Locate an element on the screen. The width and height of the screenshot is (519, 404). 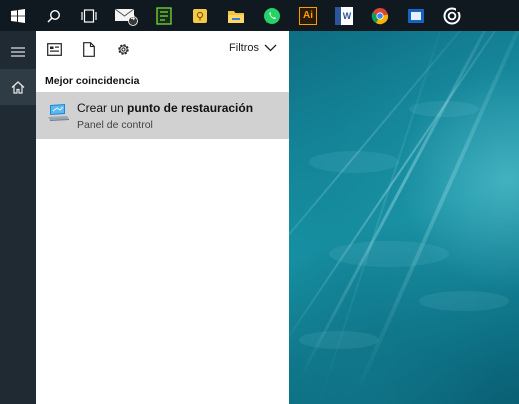
search-icon is located at coordinates (54, 15).